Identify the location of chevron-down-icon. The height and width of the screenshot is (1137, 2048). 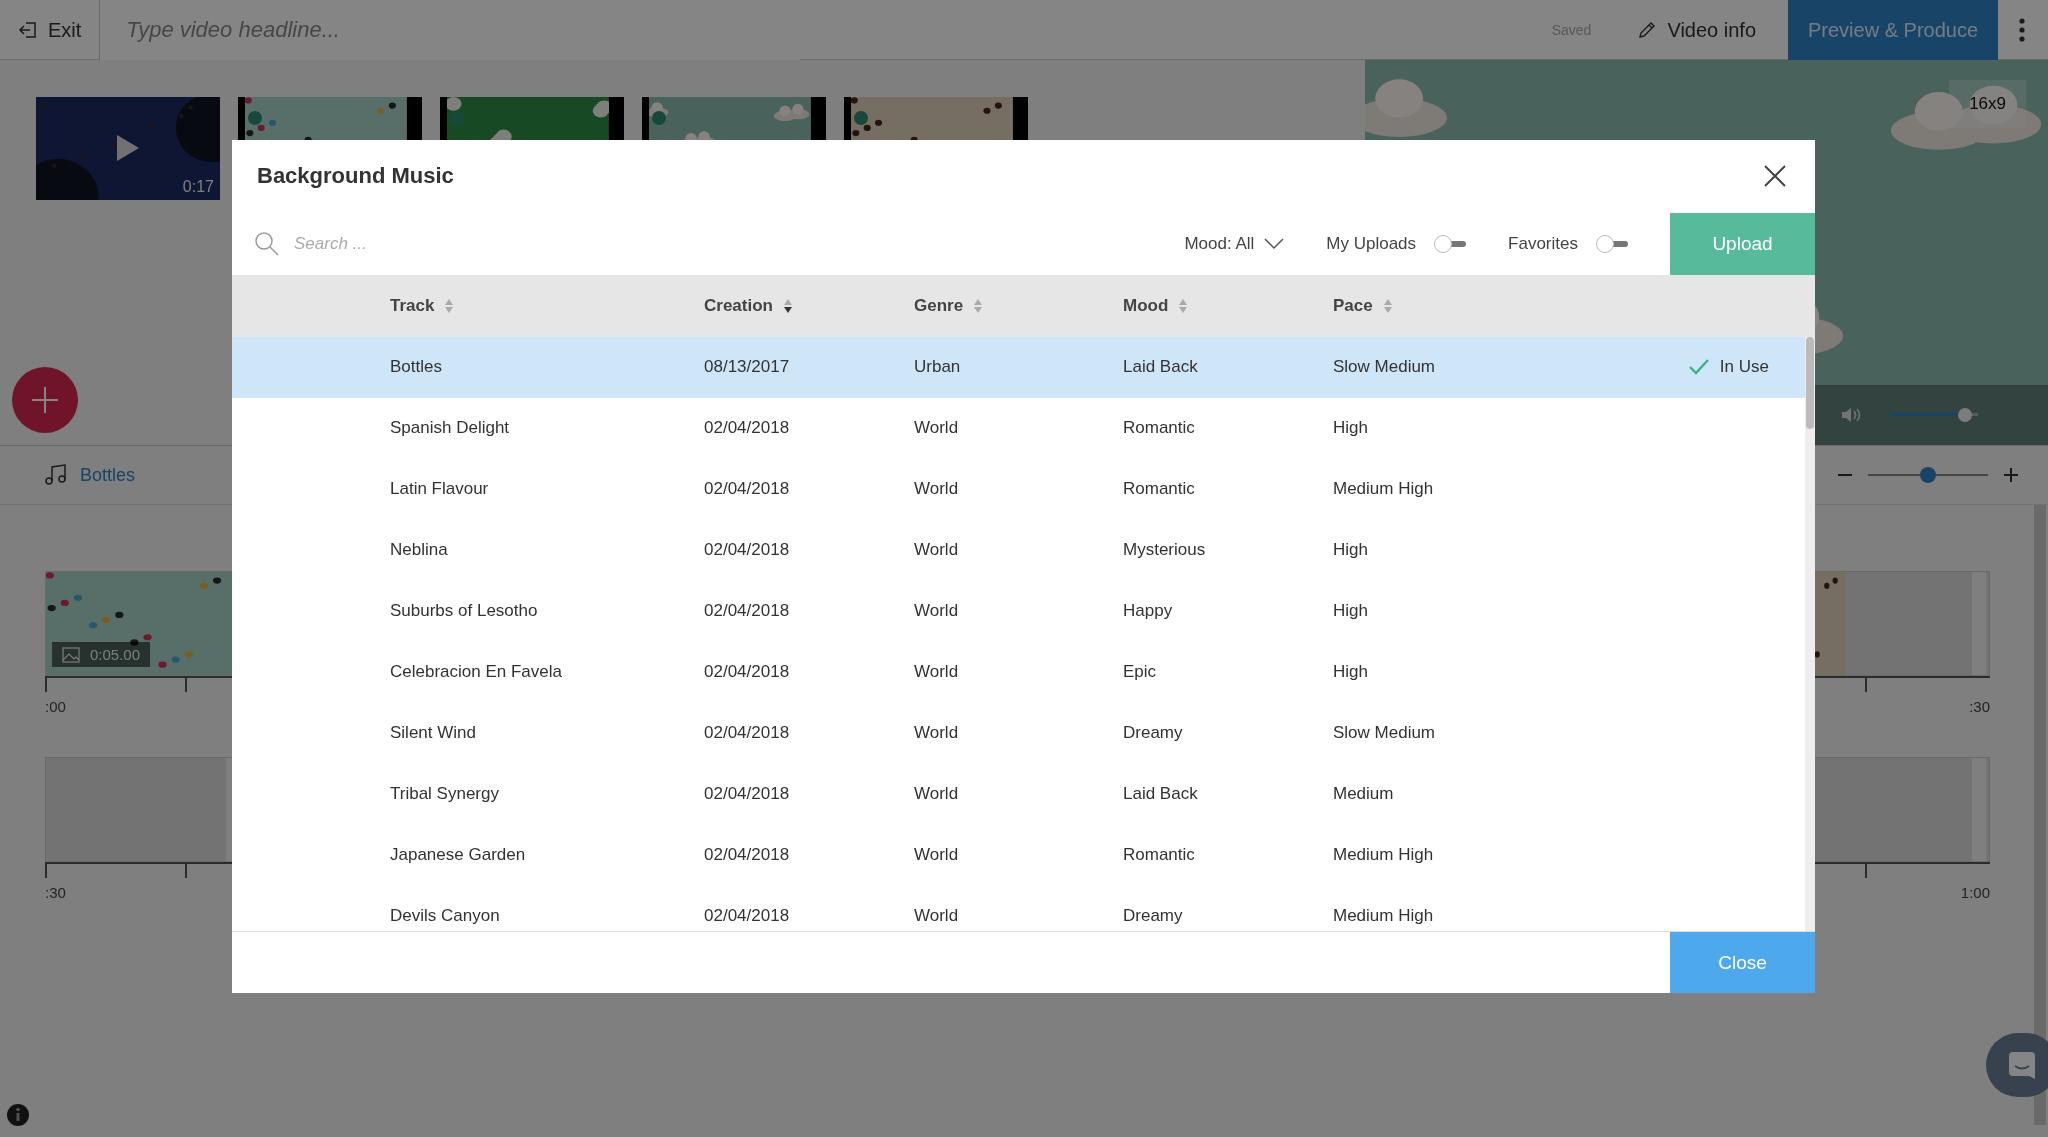
(1274, 243).